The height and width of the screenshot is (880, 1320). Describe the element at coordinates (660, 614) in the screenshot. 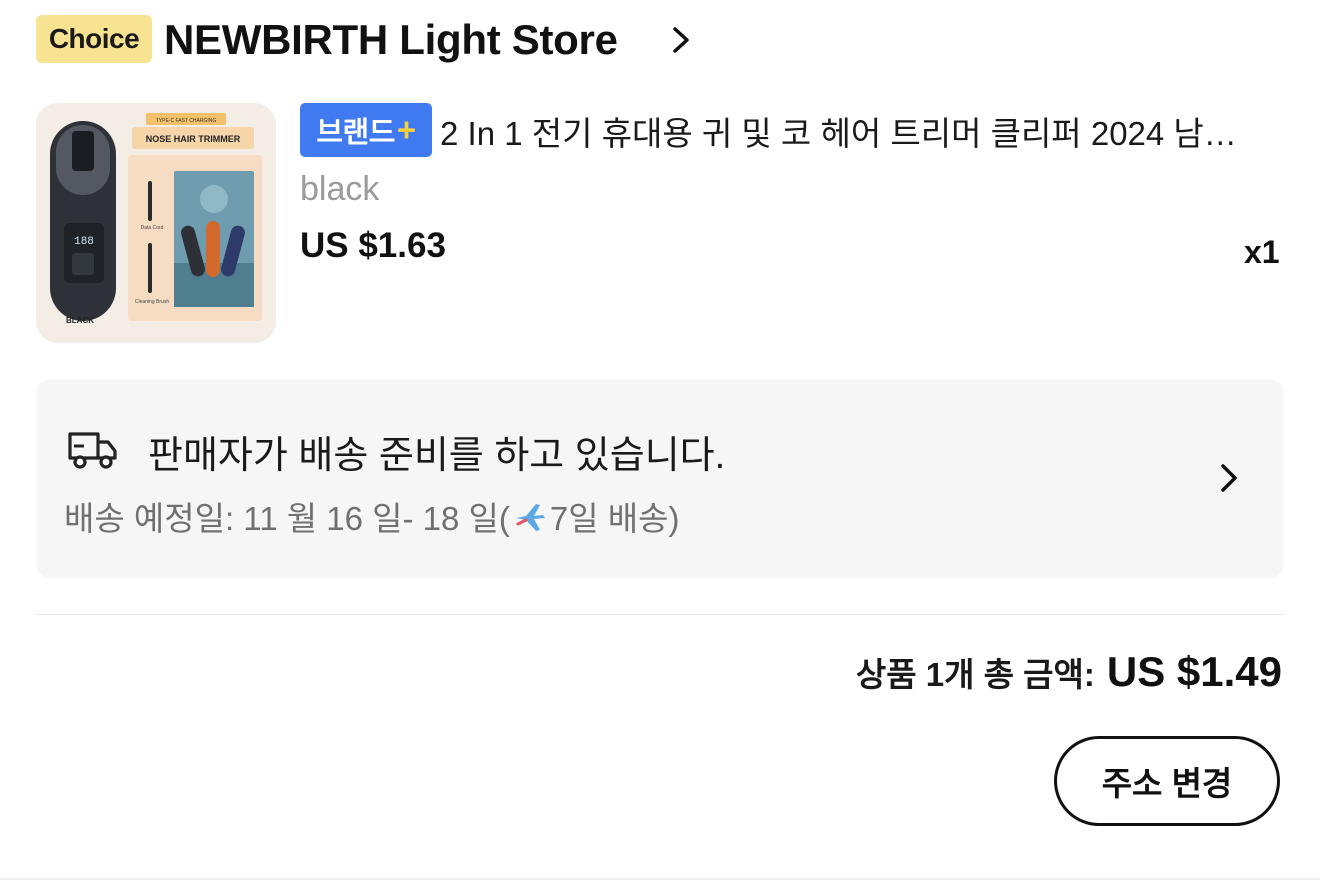

I see `divider` at that location.